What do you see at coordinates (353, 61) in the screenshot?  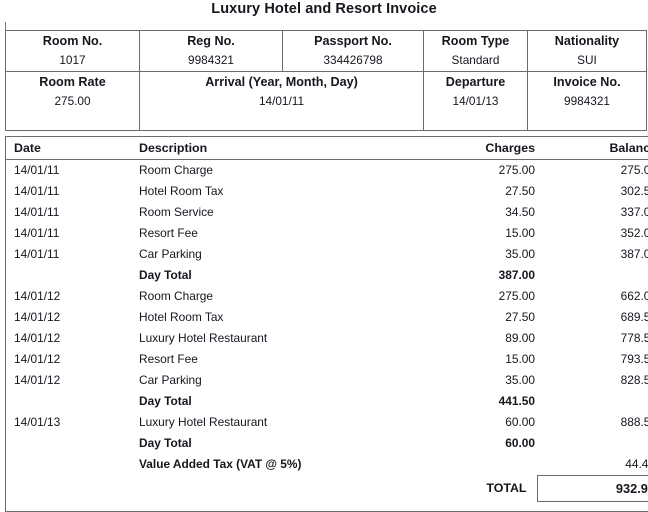 I see `info-value-passport-no: 334426798` at bounding box center [353, 61].